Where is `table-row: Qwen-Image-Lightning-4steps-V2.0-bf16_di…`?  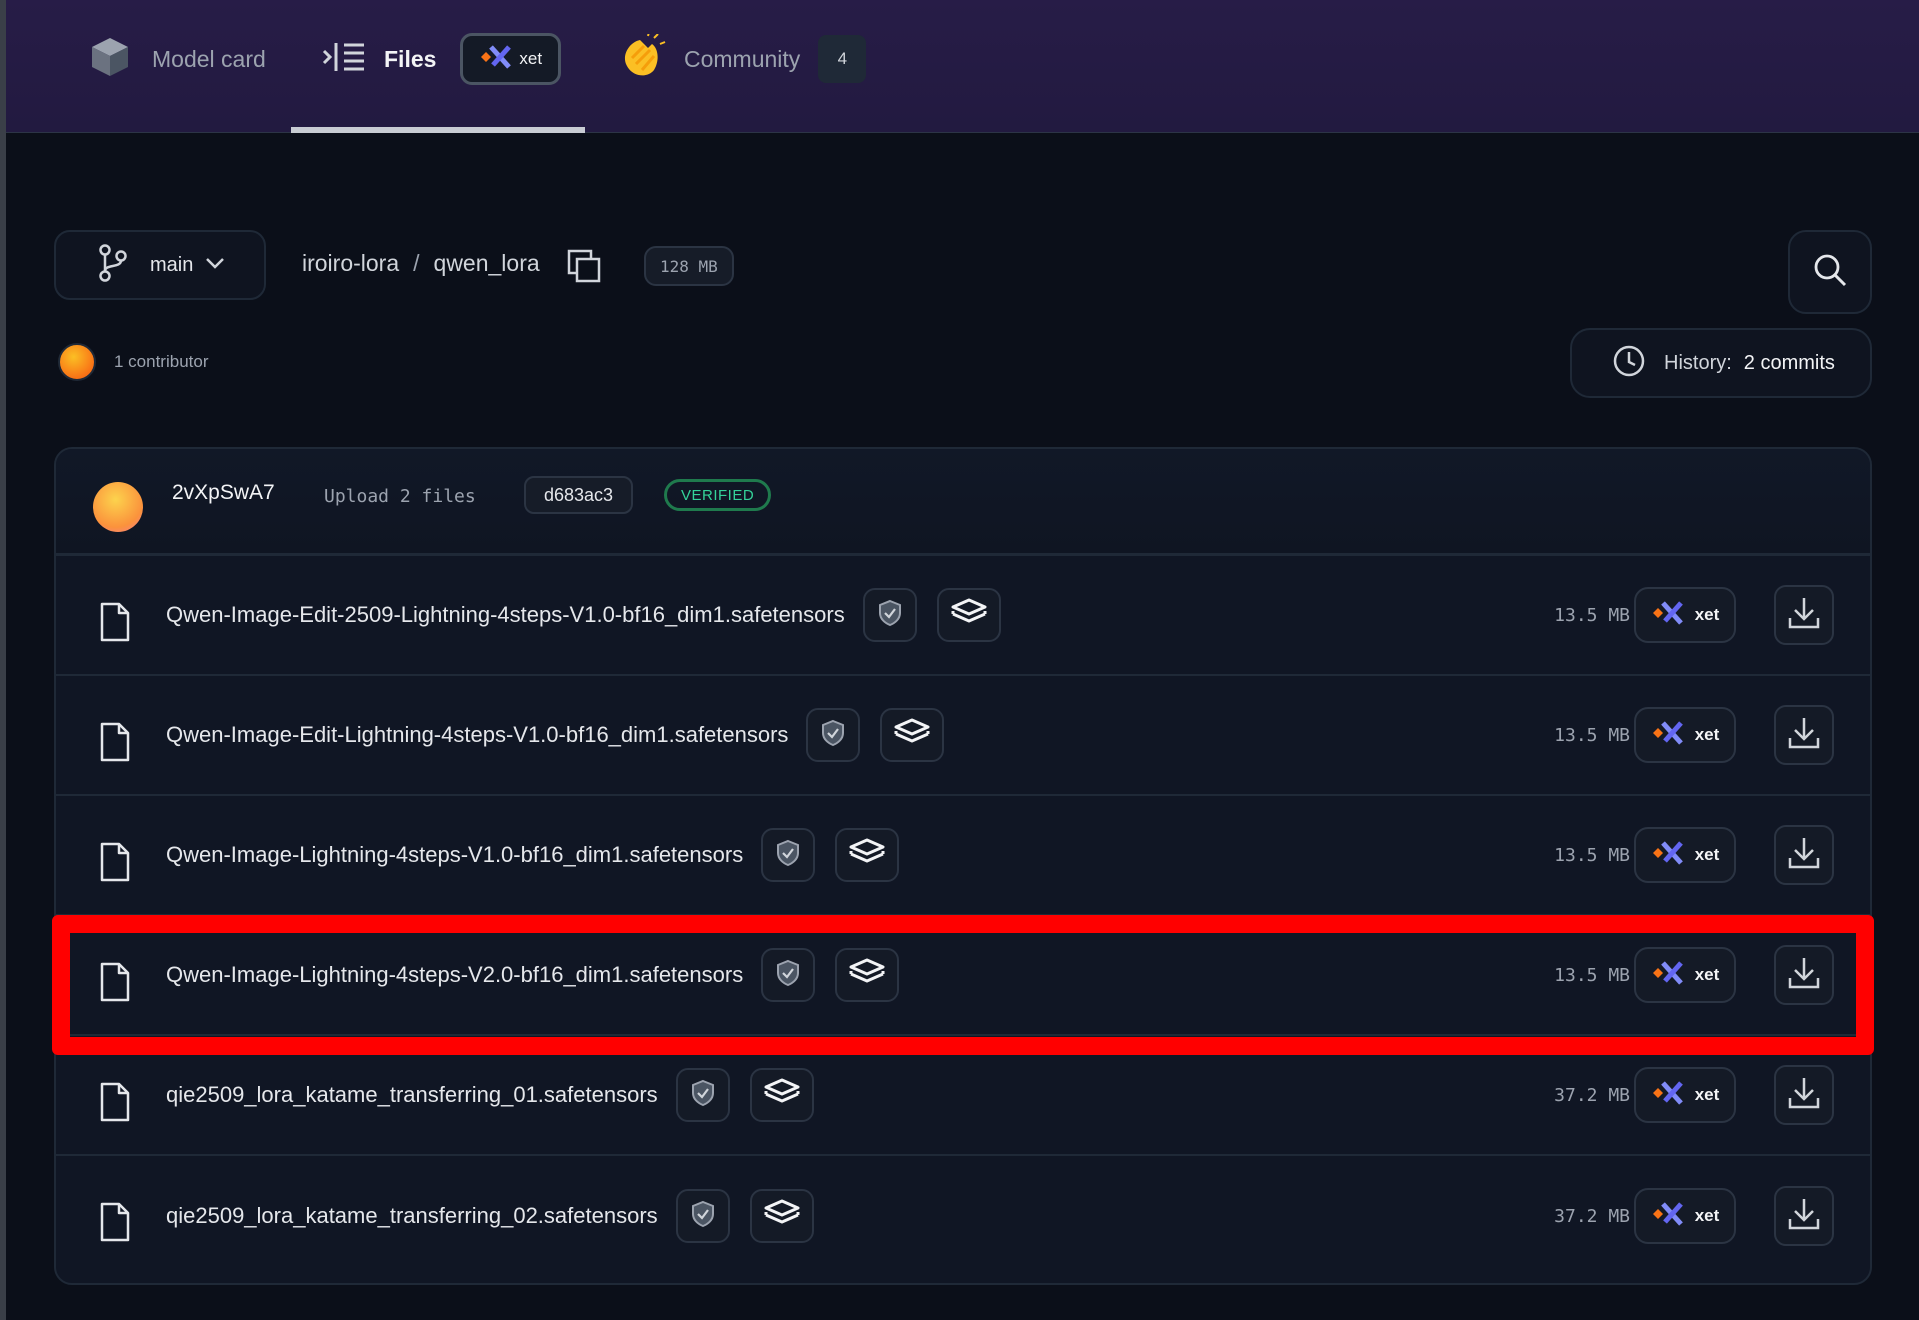 table-row: Qwen-Image-Lightning-4steps-V2.0-bf16_di… is located at coordinates (963, 976).